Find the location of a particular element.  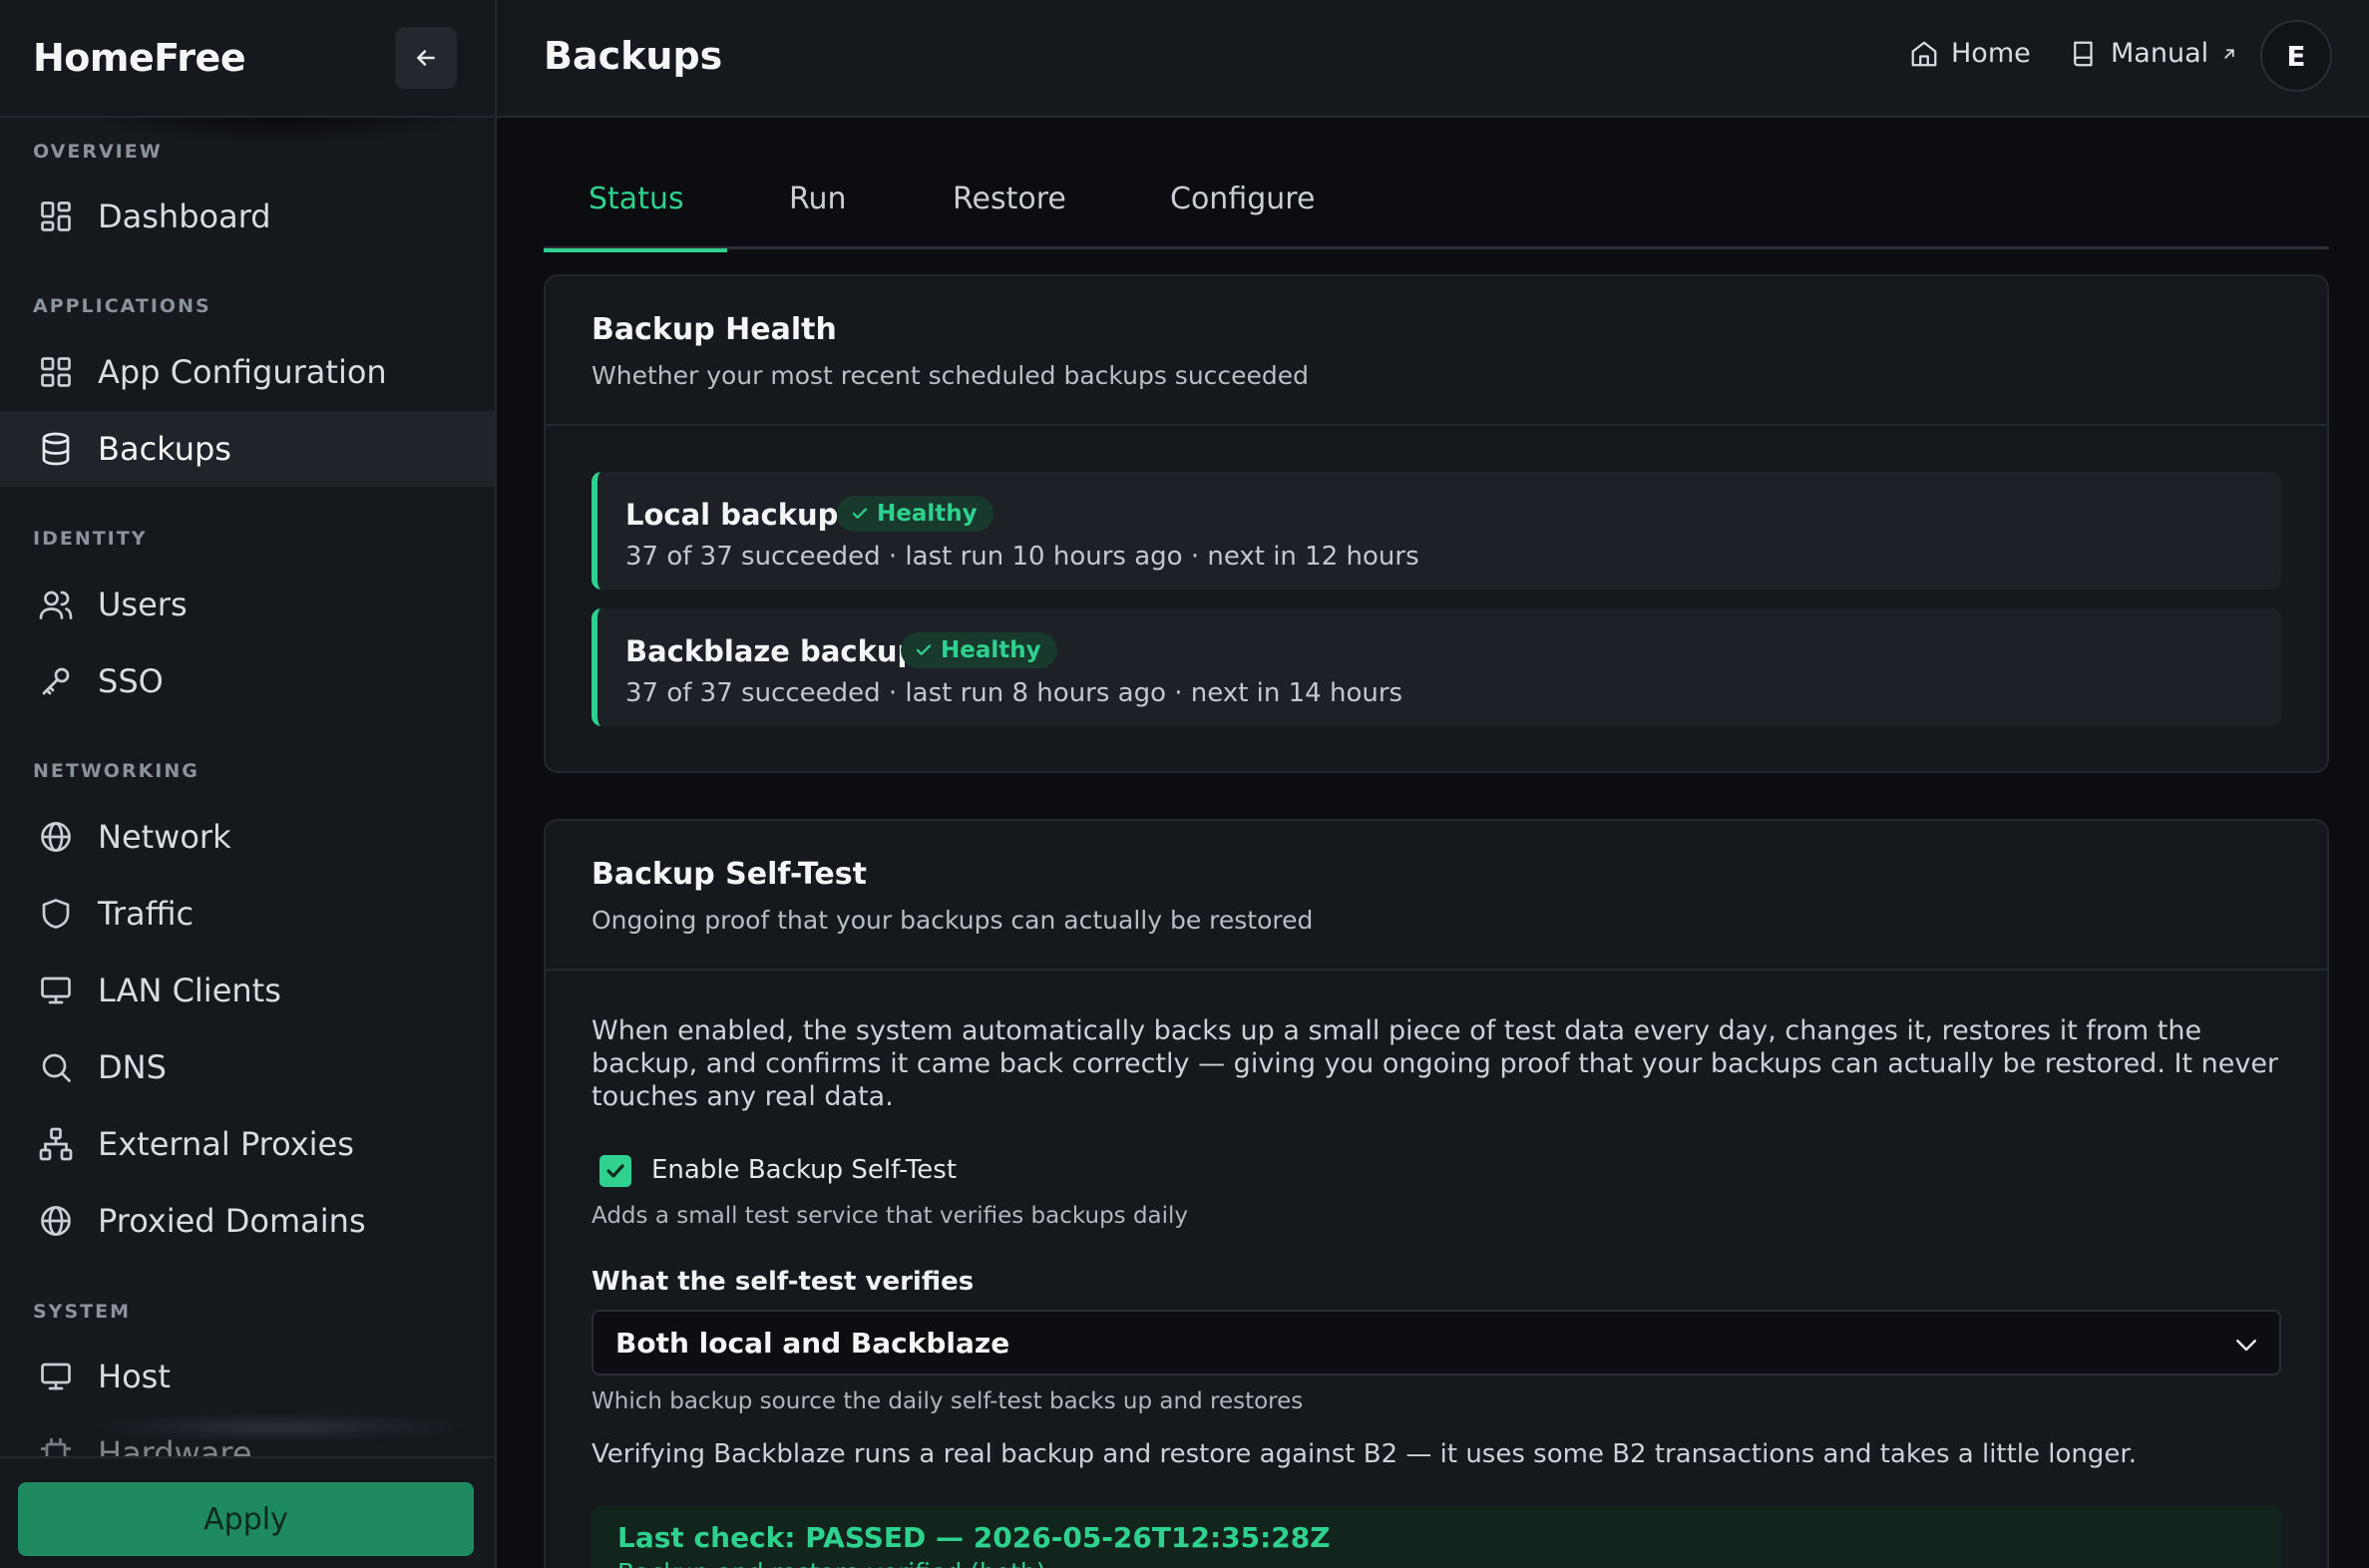

status-name: Local backups is located at coordinates (740, 515).